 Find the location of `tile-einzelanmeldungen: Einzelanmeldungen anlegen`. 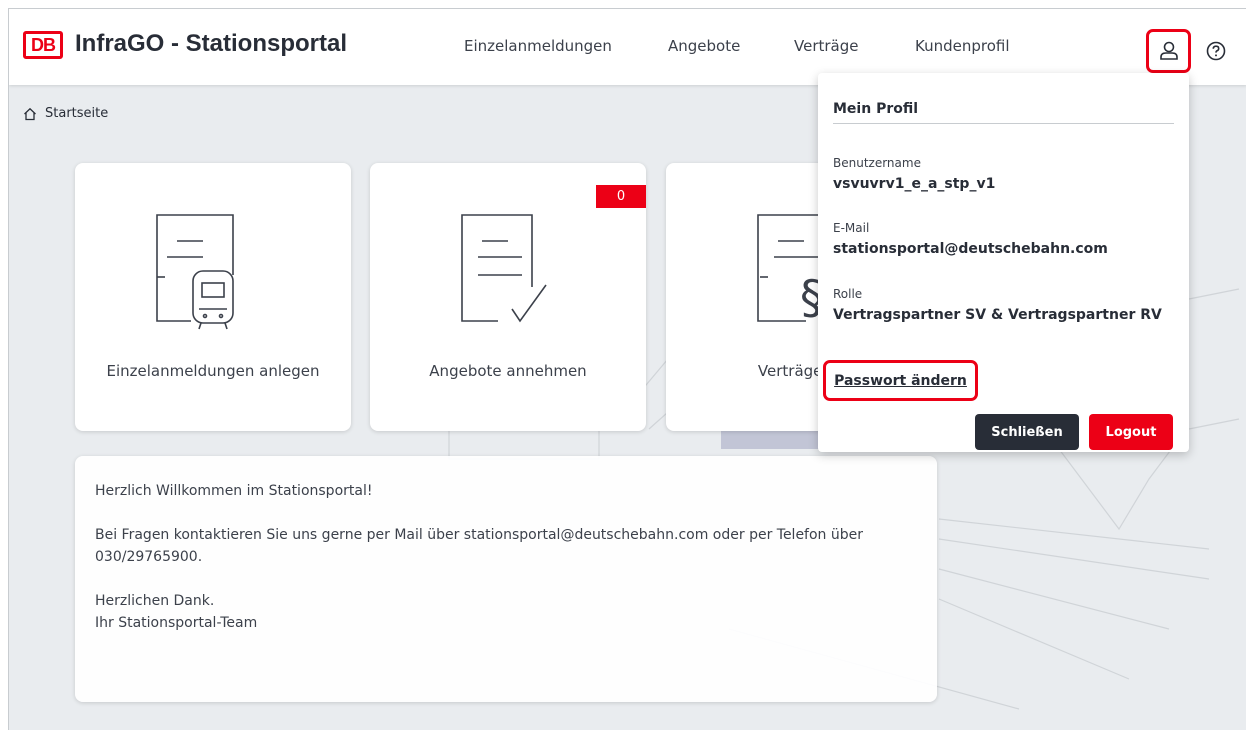

tile-einzelanmeldungen: Einzelanmeldungen anlegen is located at coordinates (213, 297).